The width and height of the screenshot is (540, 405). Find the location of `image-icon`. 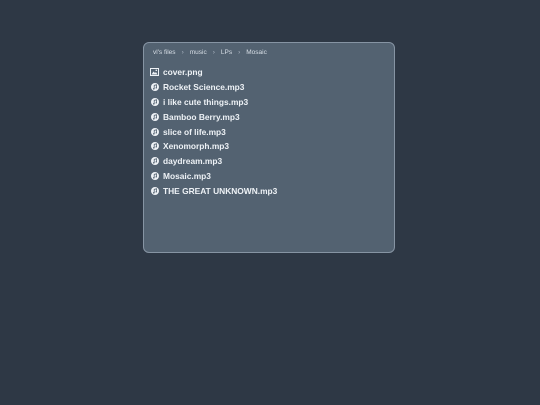

image-icon is located at coordinates (154, 72).